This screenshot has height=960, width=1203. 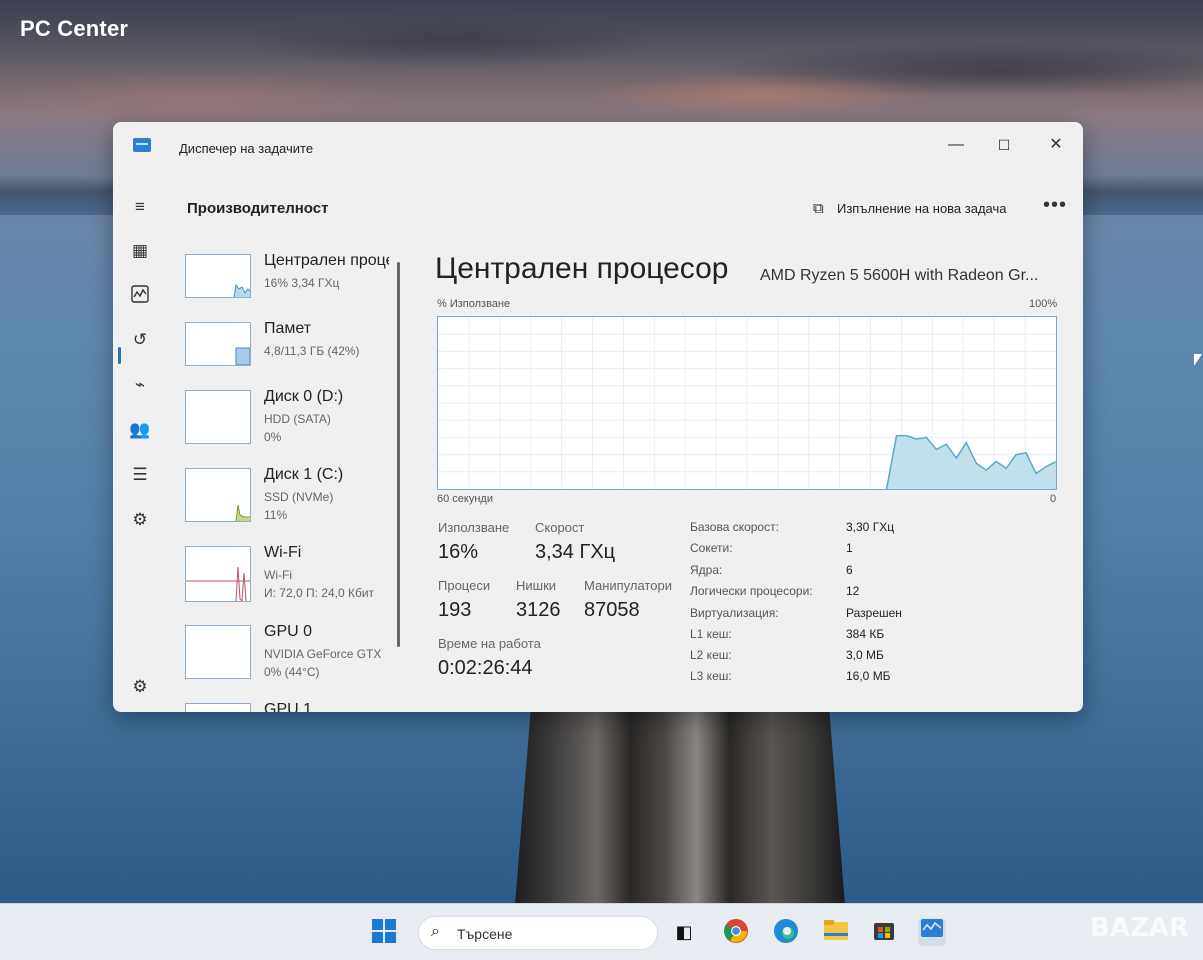 I want to click on run-new-task-button: ⧉ Изпълнение на нова задача, so click(x=910, y=208).